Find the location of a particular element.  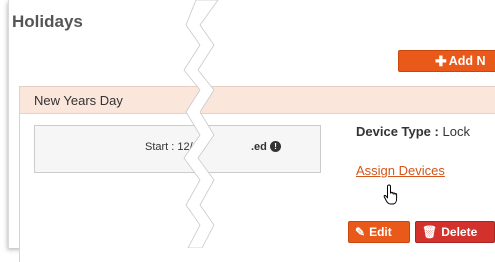

edit-button: ✎ Edit is located at coordinates (379, 232).